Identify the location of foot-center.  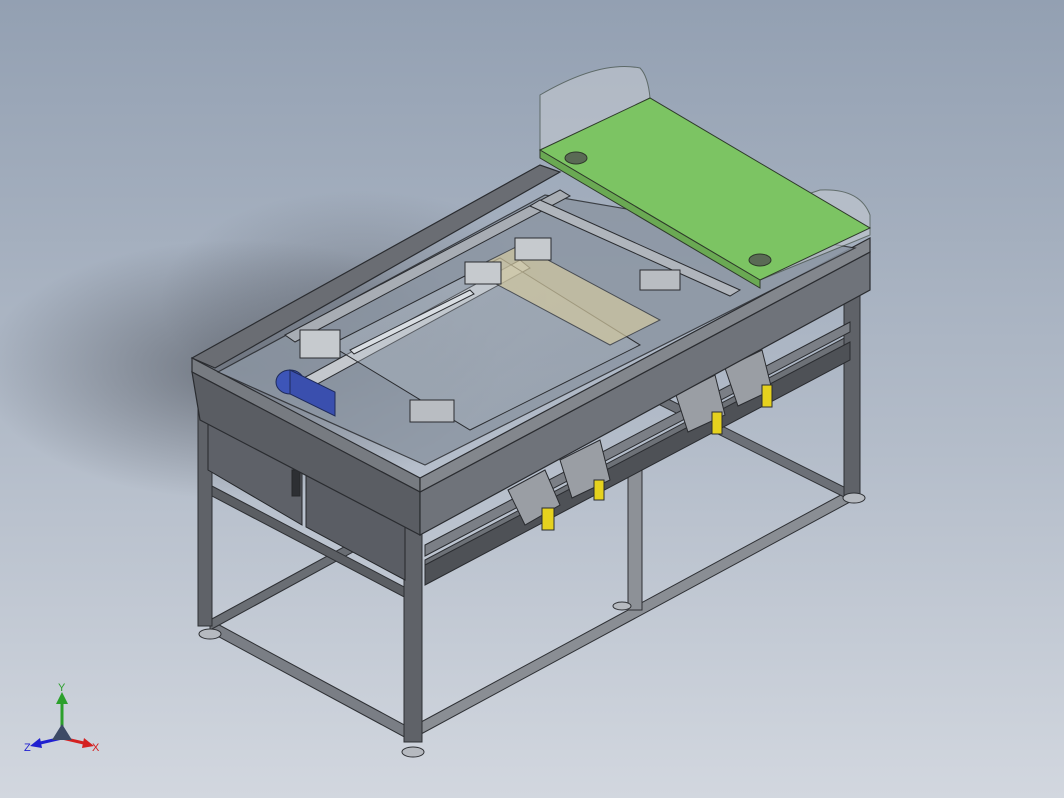
(622, 606).